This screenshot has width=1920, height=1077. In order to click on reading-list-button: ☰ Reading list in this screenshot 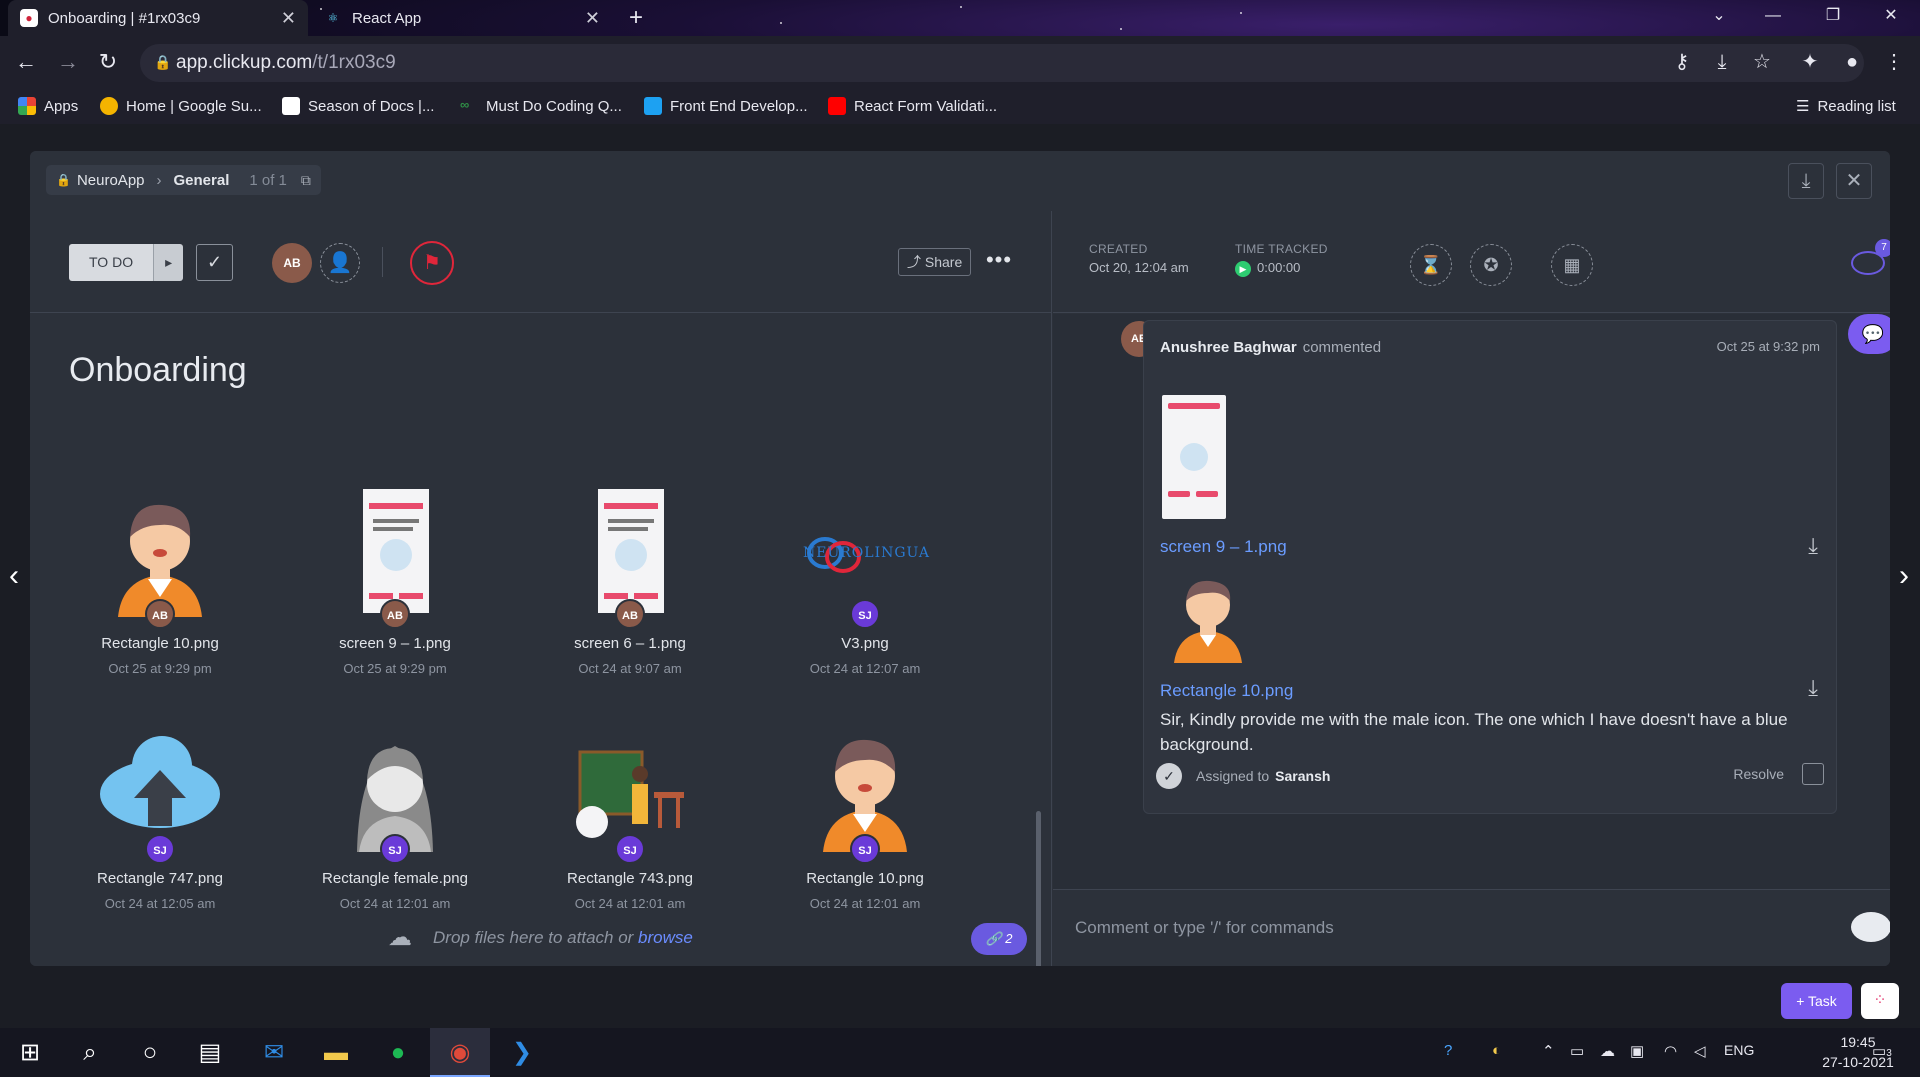, I will do `click(1846, 106)`.